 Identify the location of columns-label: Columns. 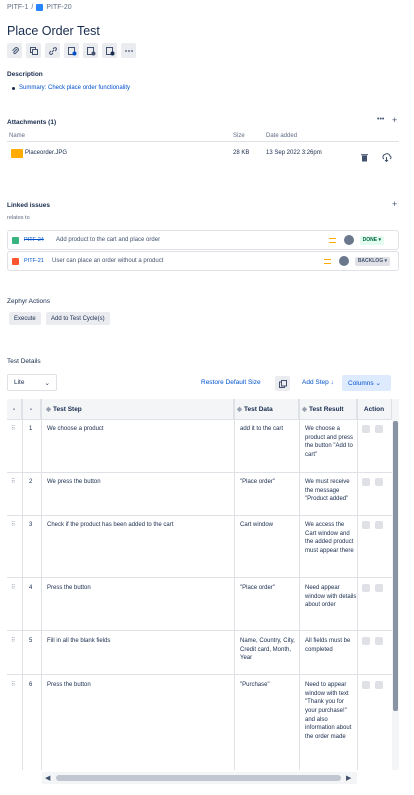
(361, 383).